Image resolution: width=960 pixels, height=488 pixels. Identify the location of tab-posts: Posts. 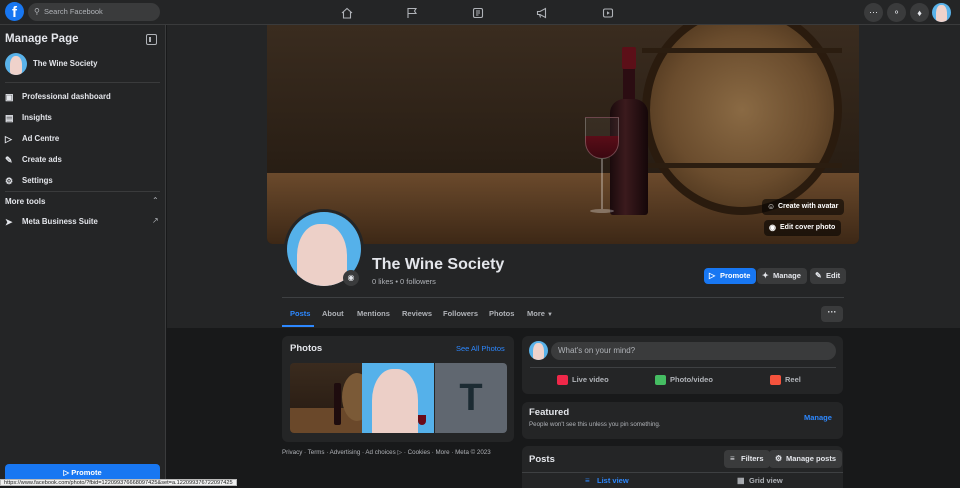
(300, 313).